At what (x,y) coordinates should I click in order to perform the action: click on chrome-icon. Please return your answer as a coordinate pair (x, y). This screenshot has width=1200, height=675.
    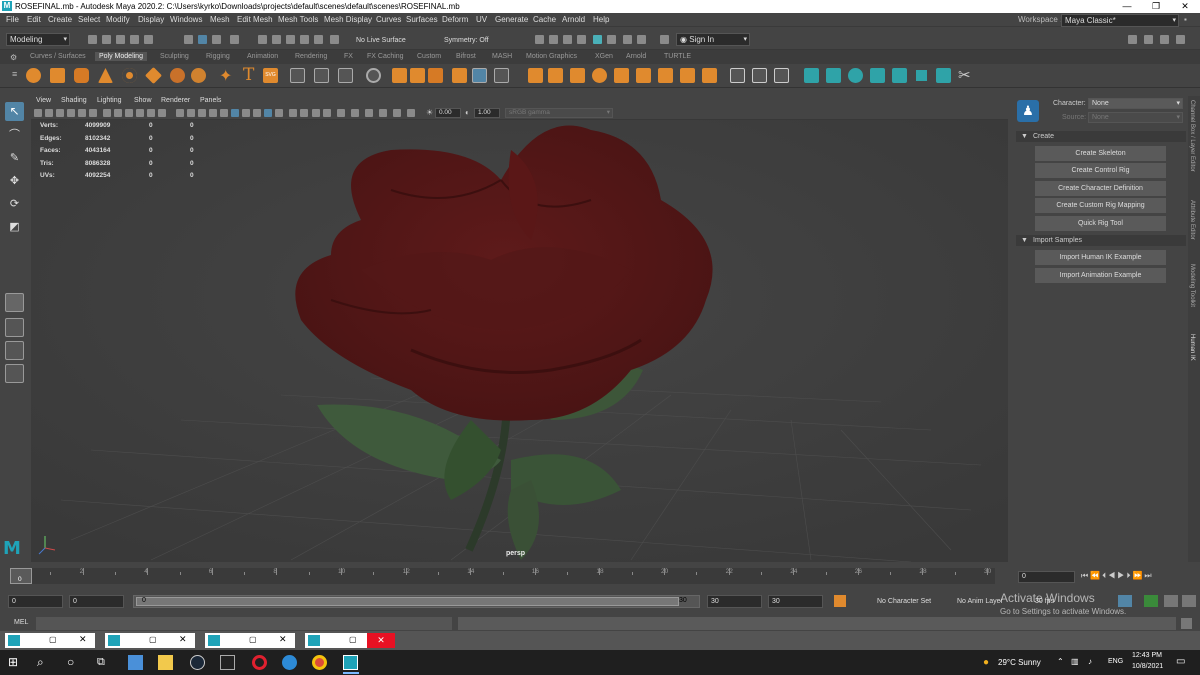
    Looking at the image, I should click on (319, 662).